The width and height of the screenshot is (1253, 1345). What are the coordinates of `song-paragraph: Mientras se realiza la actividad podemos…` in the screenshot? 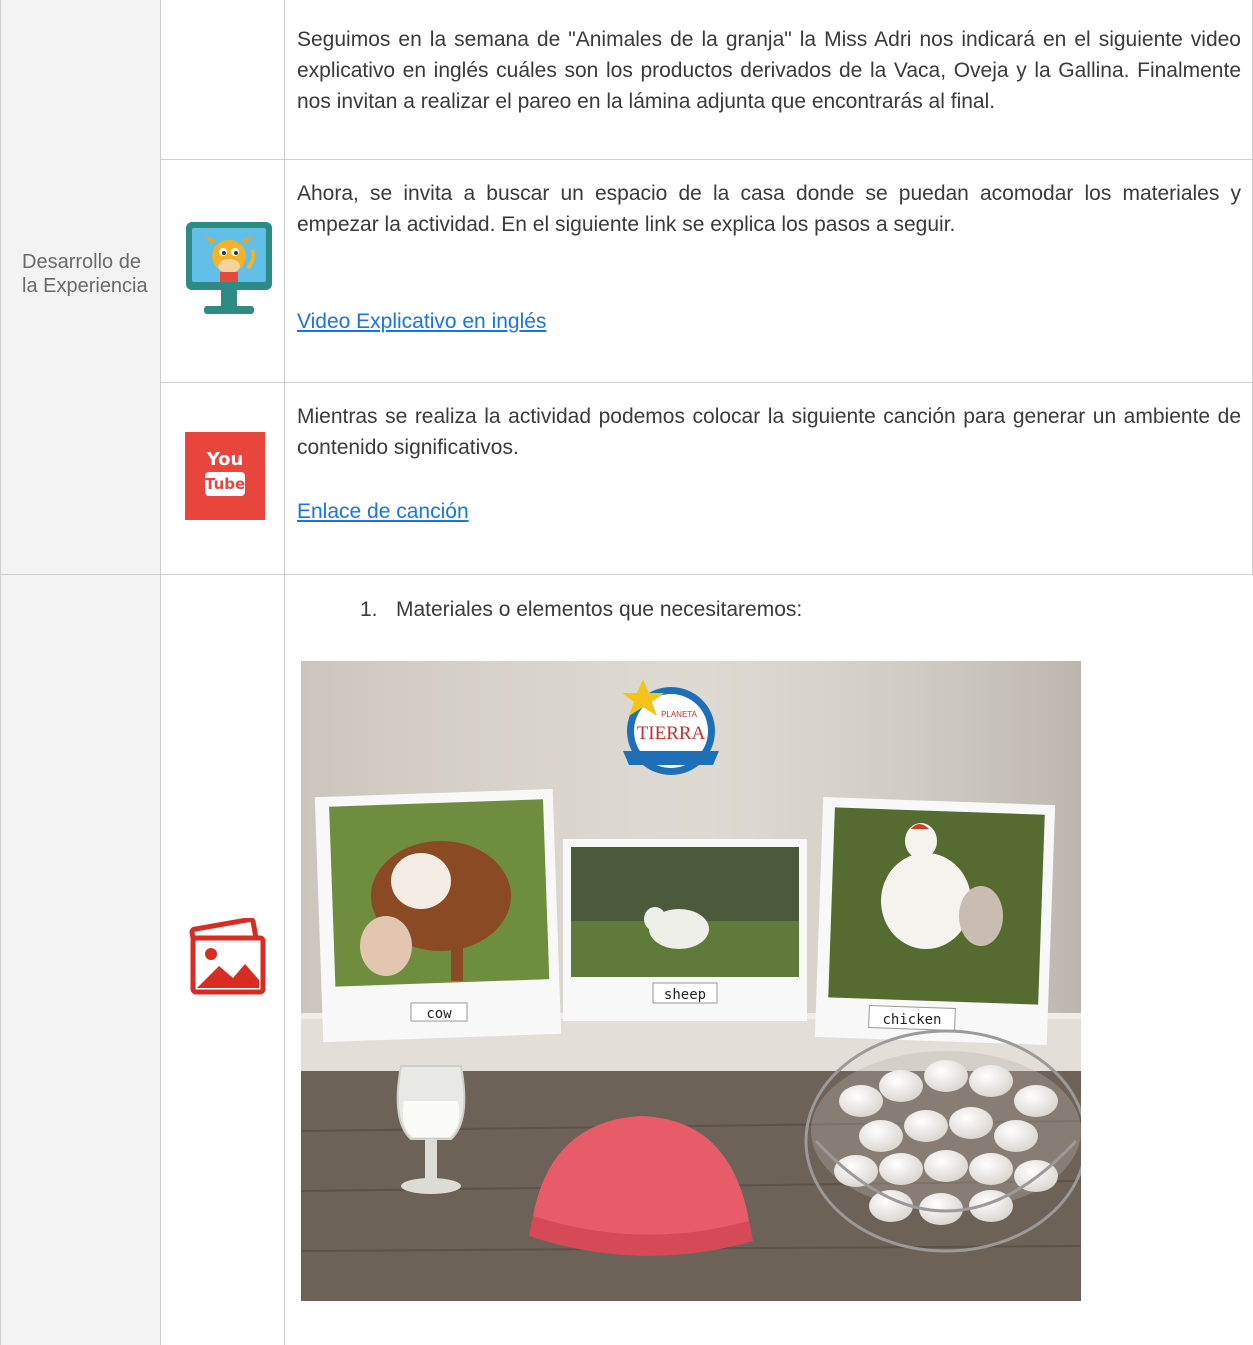 It's located at (769, 432).